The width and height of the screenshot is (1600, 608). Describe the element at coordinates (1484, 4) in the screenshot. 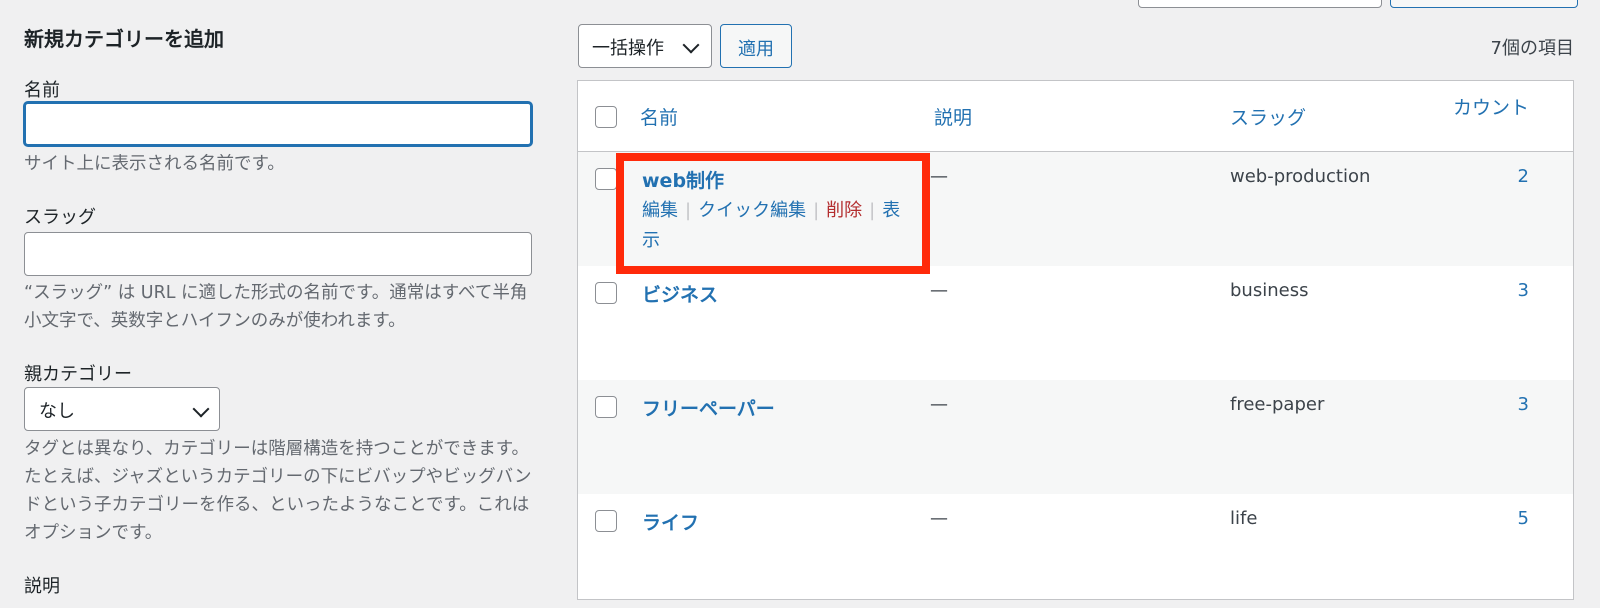

I see `search-button` at that location.